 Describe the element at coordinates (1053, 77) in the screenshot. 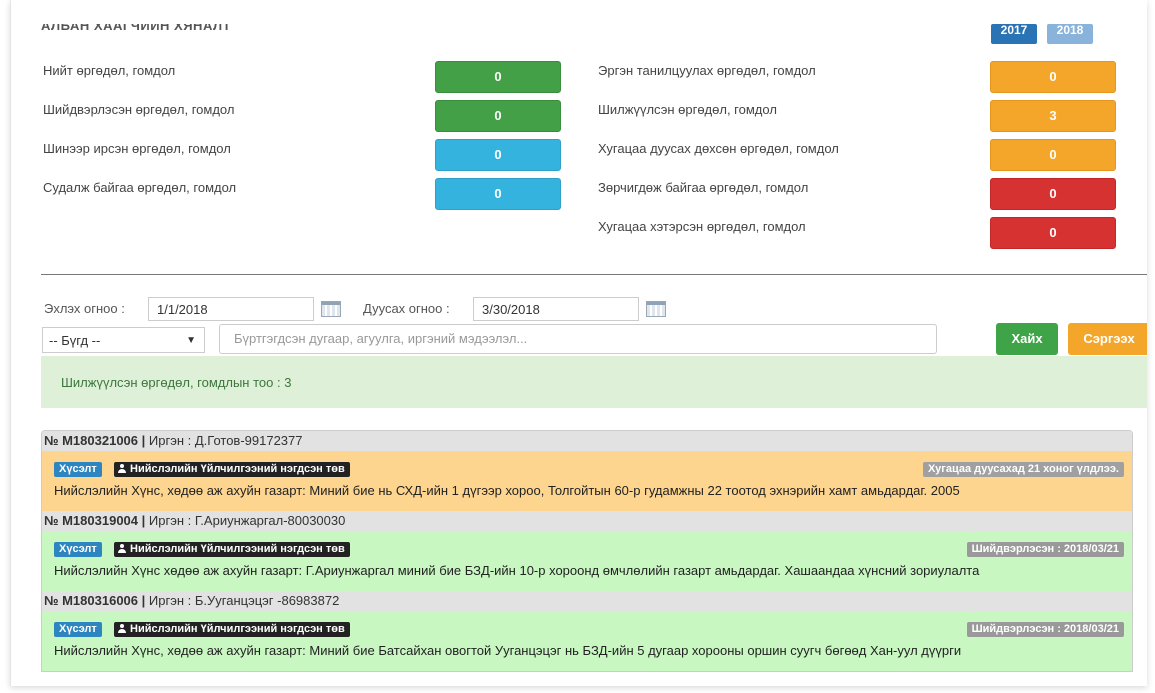

I see `stat-value-review: 0` at that location.